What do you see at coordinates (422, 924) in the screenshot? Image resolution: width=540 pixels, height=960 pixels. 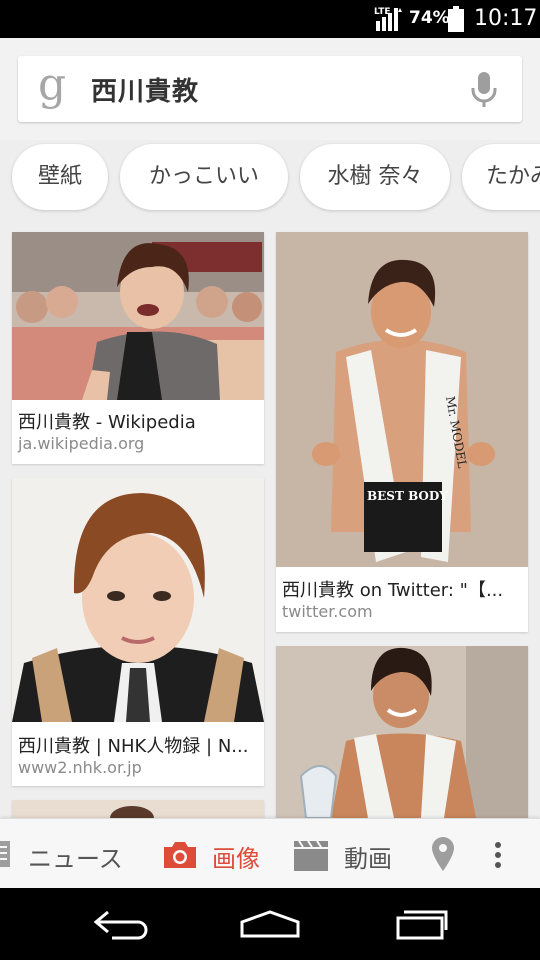 I see `recent-apps-icon` at bounding box center [422, 924].